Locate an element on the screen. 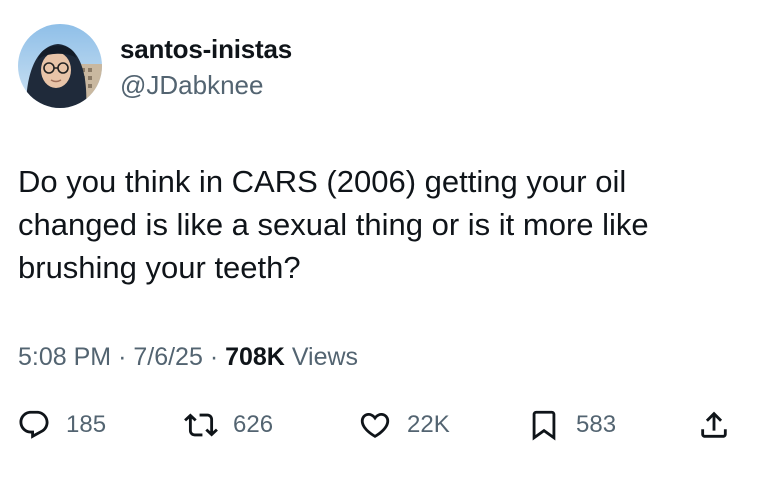 The image size is (760, 479). reply-icon is located at coordinates (34, 425).